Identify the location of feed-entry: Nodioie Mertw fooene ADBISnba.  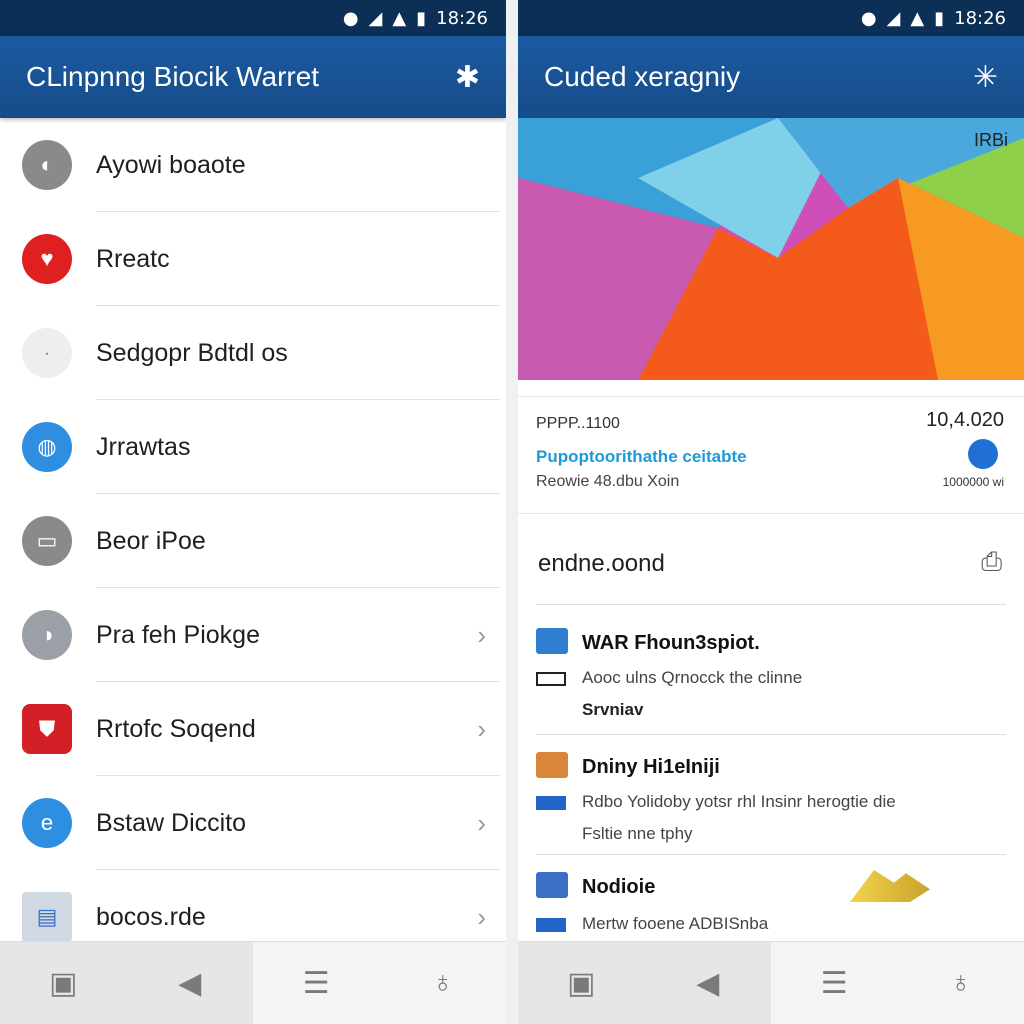
(771, 906).